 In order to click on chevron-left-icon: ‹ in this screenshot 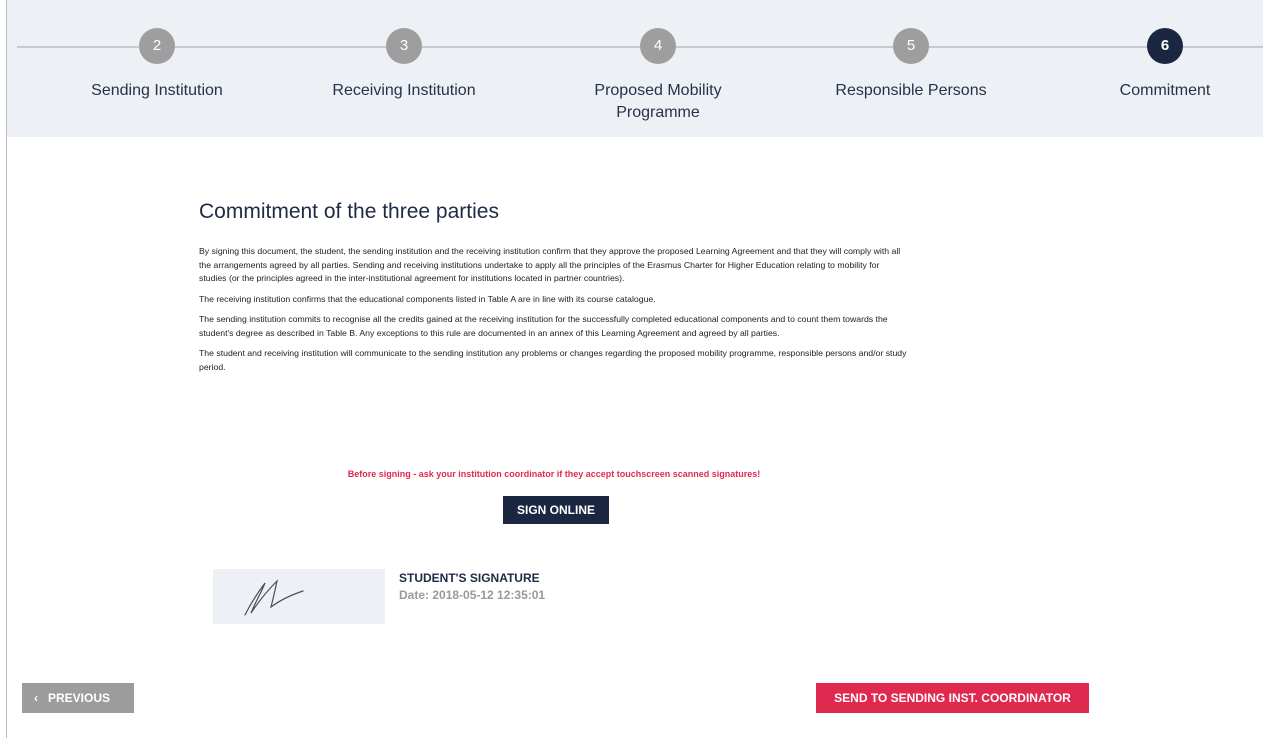, I will do `click(36, 698)`.